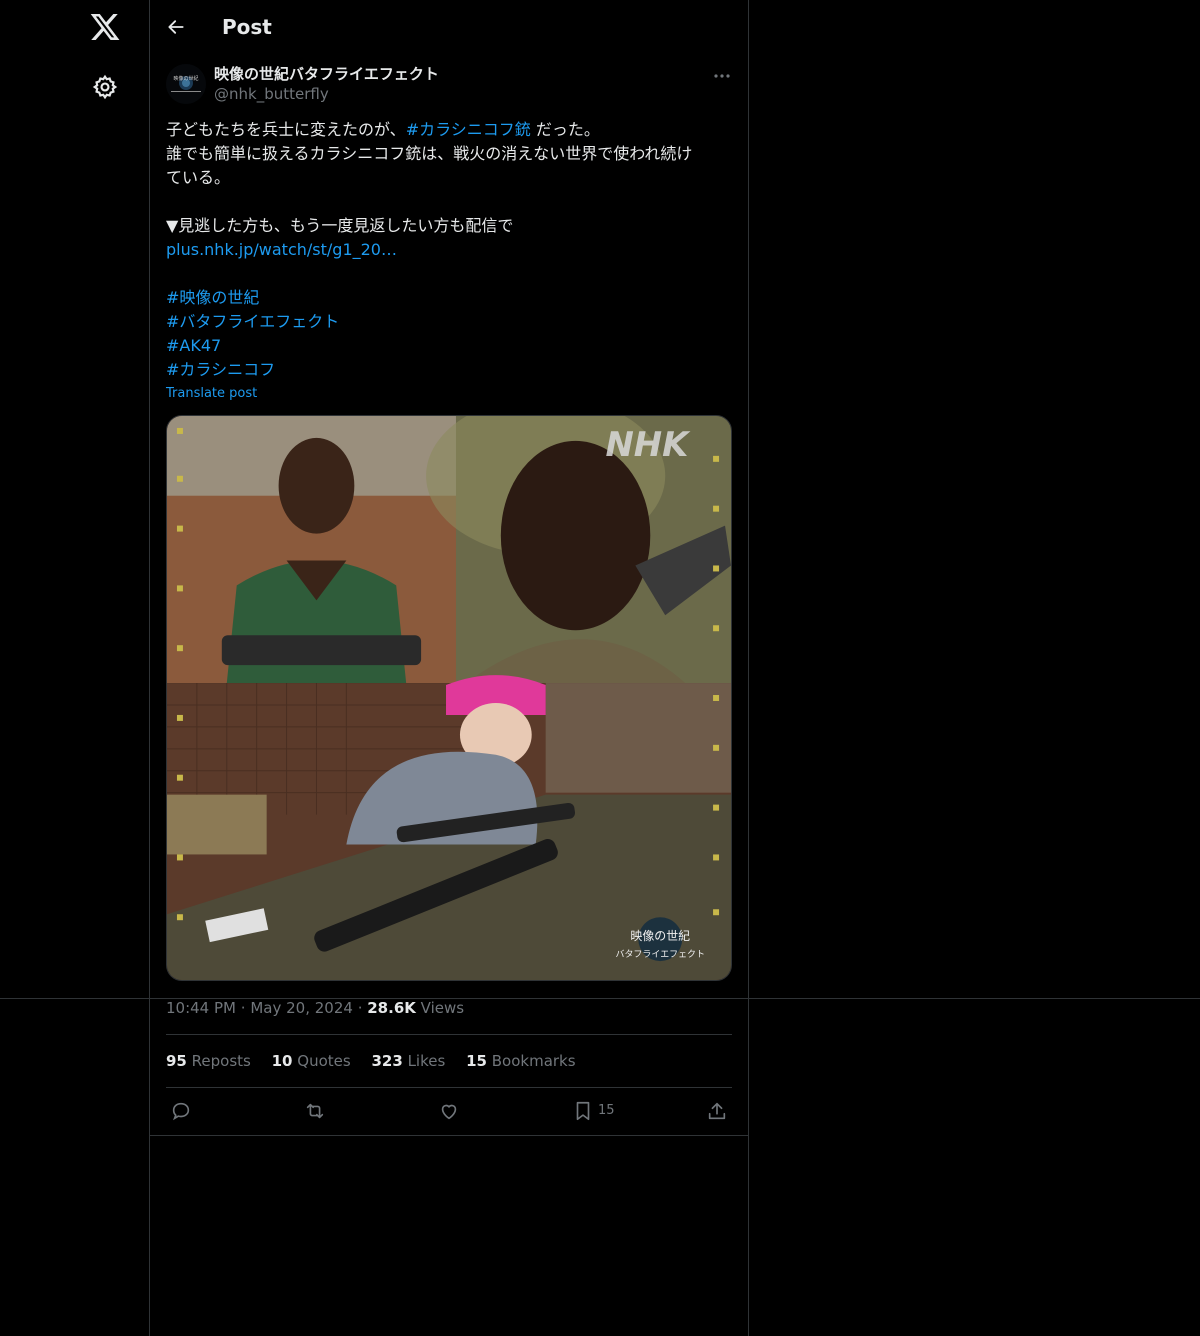 The width and height of the screenshot is (1200, 1336). What do you see at coordinates (198, 177) in the screenshot?
I see `post-line: ている。` at bounding box center [198, 177].